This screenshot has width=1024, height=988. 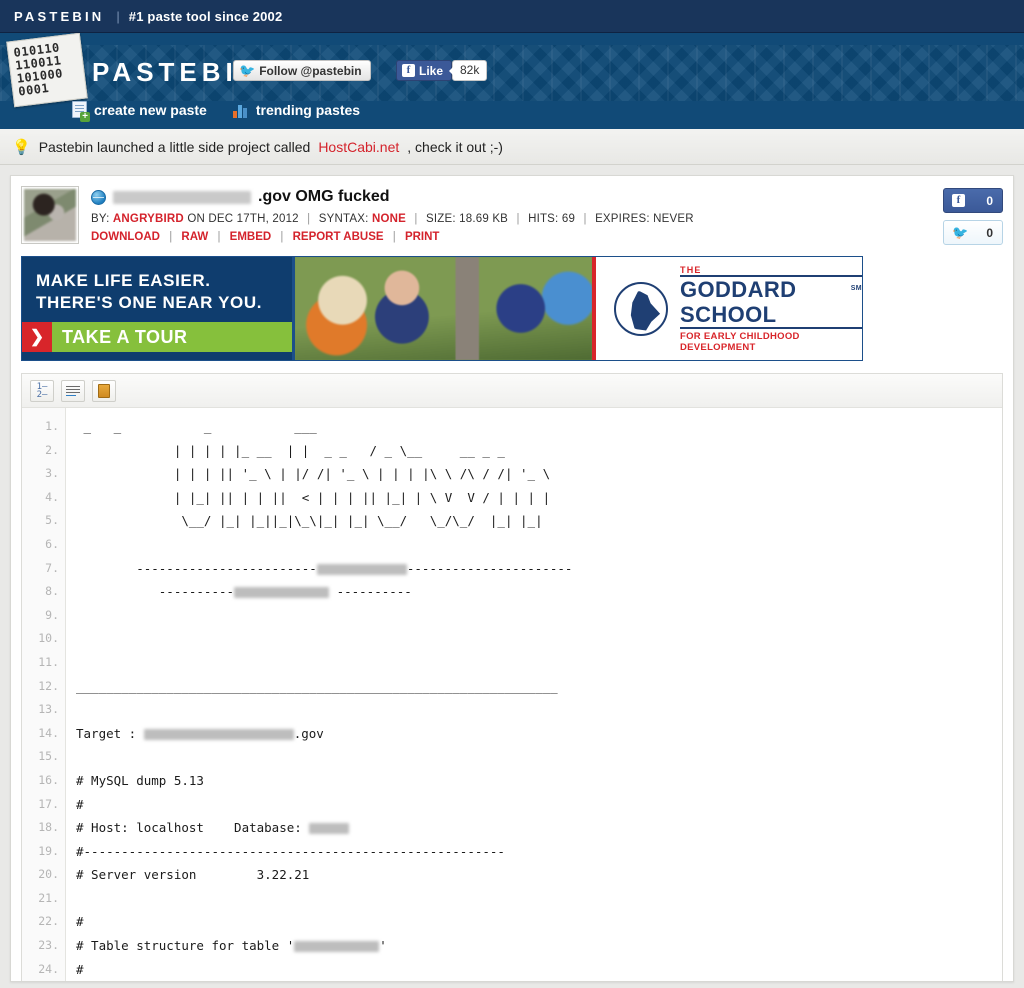 What do you see at coordinates (673, 219) in the screenshot?
I see `expires-value: NEVER` at bounding box center [673, 219].